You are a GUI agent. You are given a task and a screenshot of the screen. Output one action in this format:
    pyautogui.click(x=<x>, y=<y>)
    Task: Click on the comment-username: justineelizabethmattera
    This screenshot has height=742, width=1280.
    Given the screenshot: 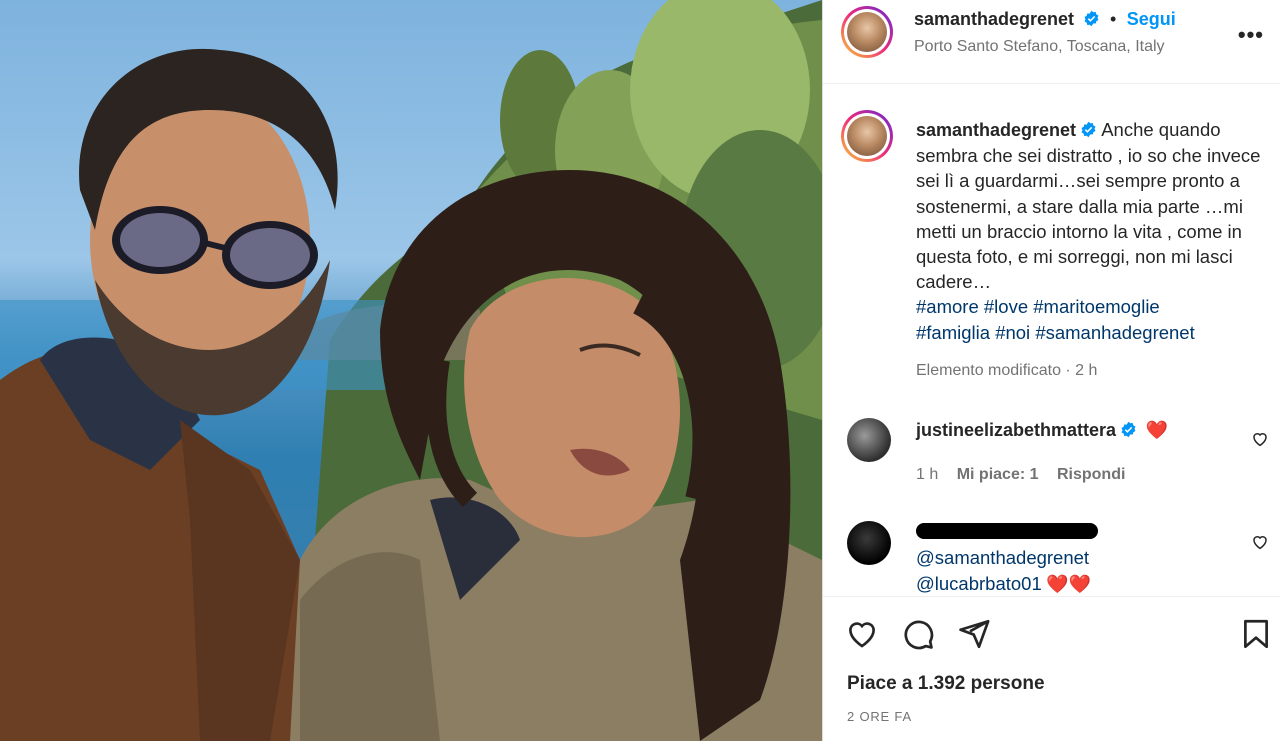 What is the action you would take?
    pyautogui.click(x=1016, y=430)
    